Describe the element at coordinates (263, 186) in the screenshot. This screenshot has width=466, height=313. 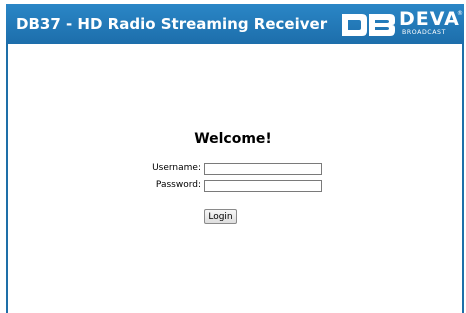
I see `password-input` at that location.